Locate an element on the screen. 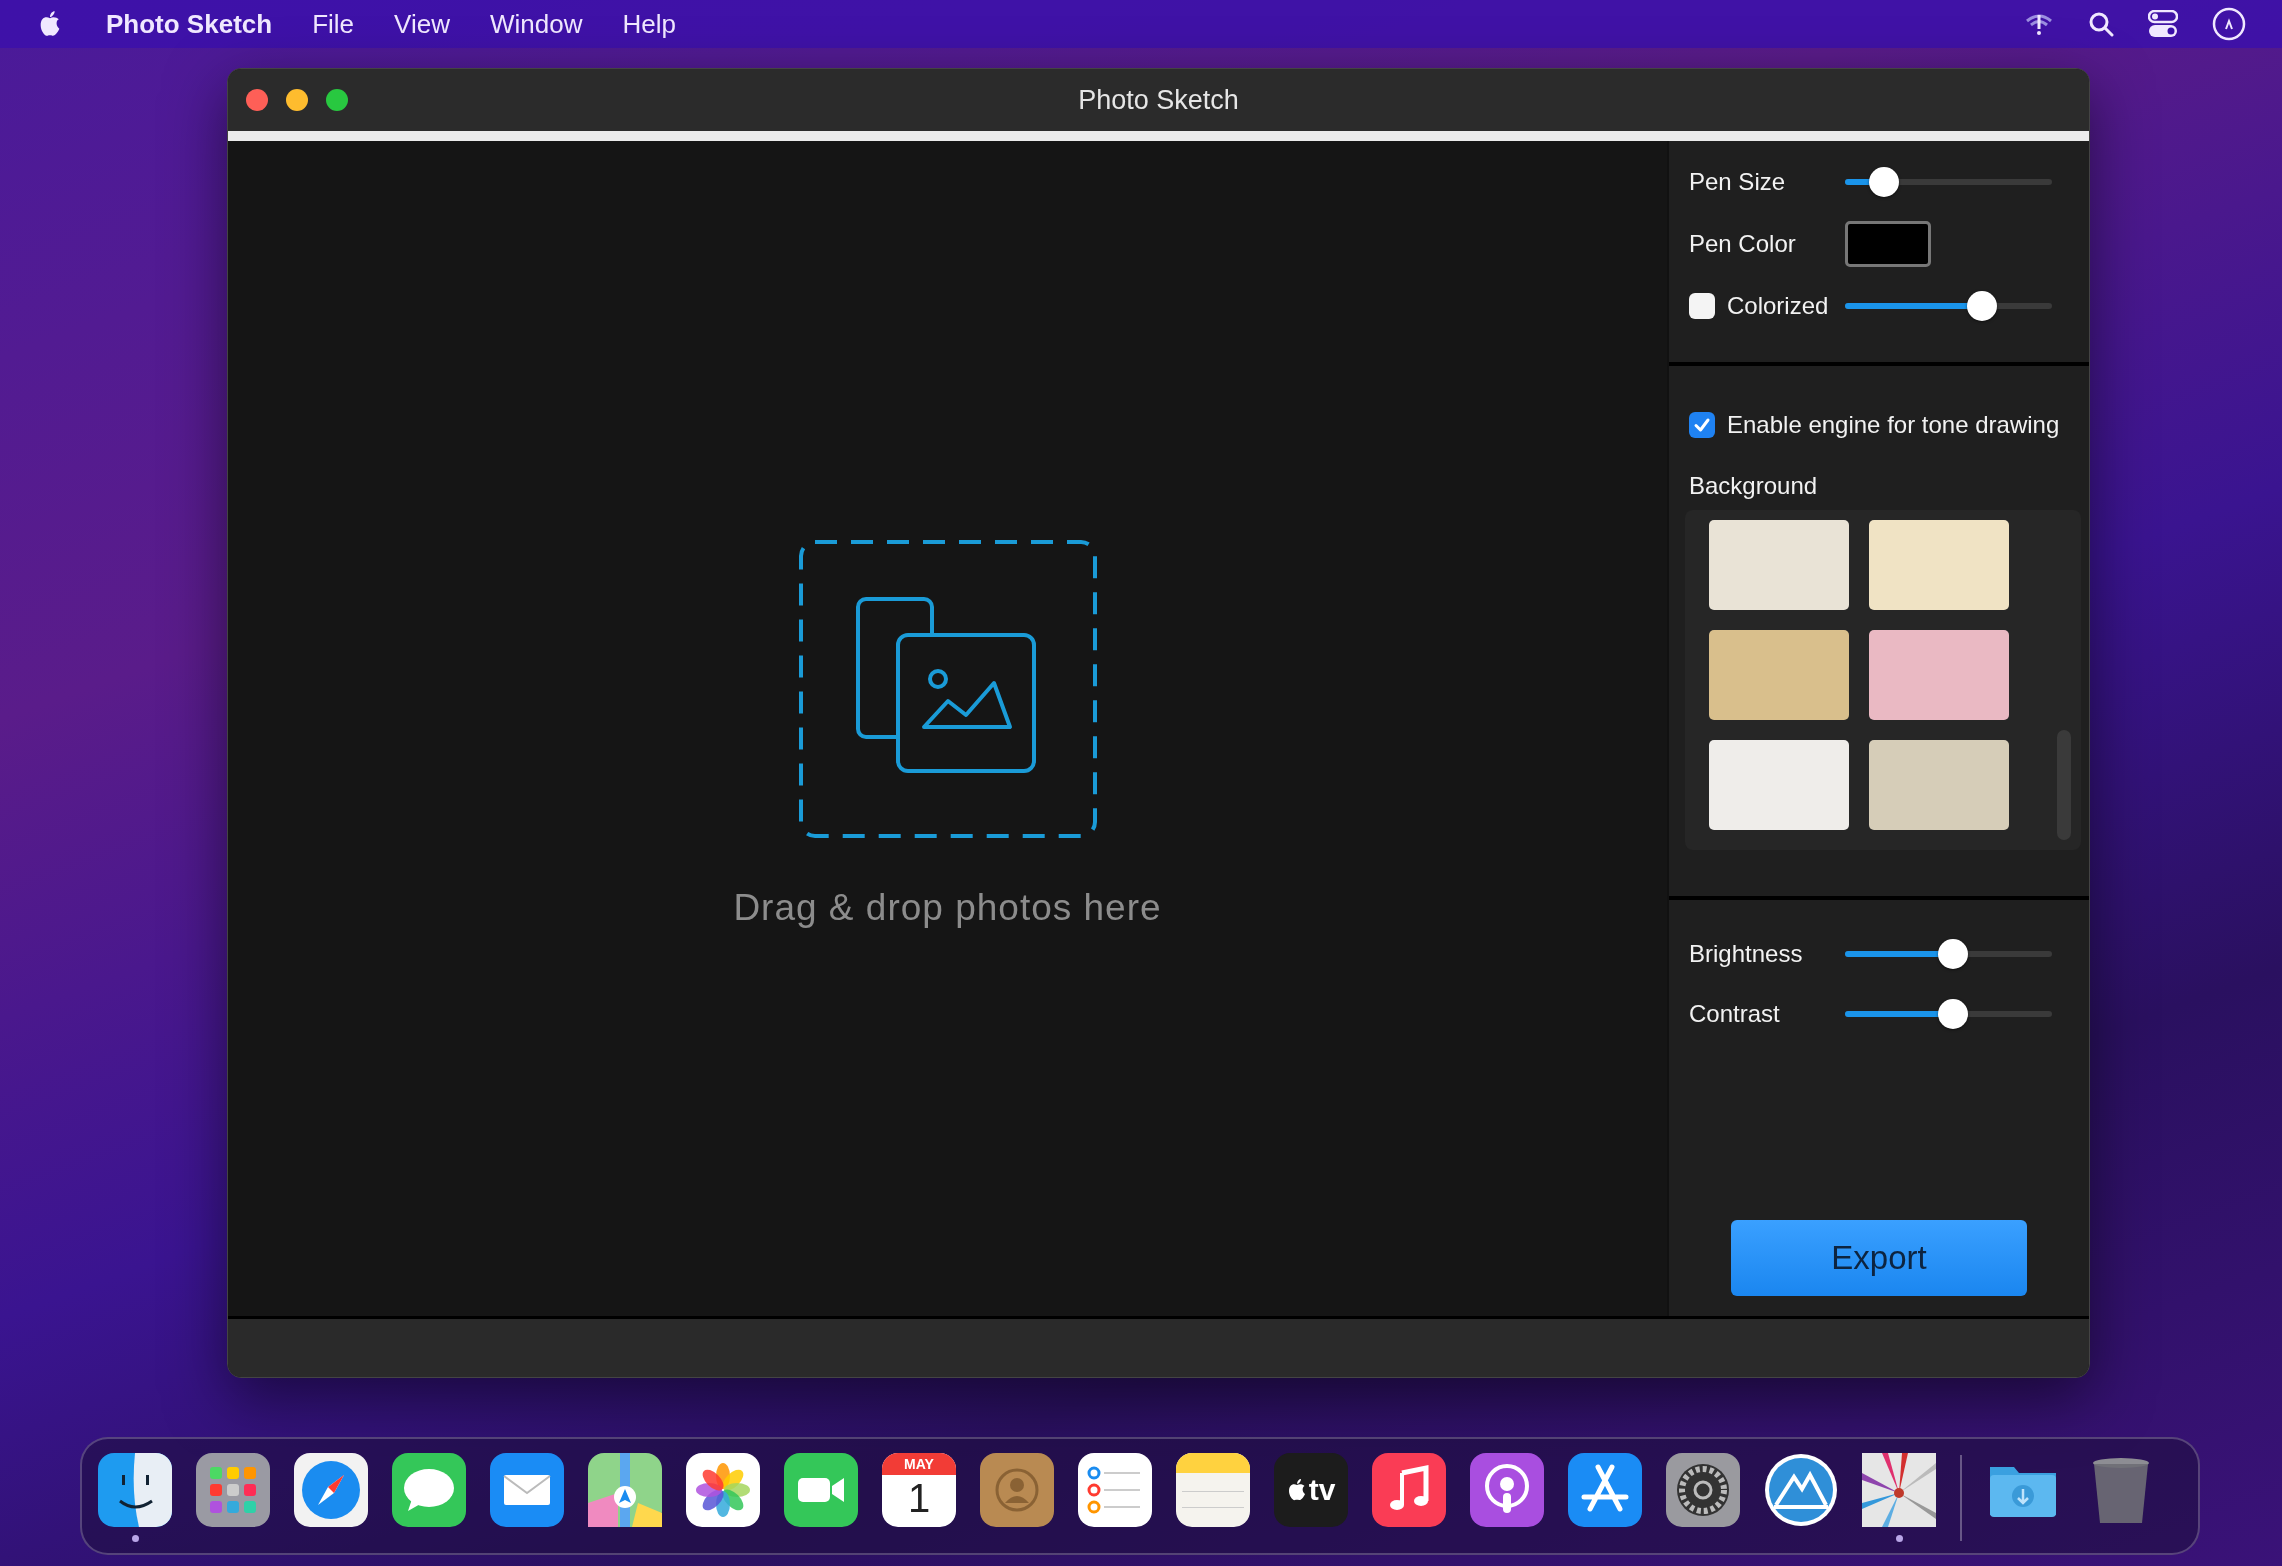 Image resolution: width=2282 pixels, height=1566 pixels. background-label: Background is located at coordinates (1754, 486).